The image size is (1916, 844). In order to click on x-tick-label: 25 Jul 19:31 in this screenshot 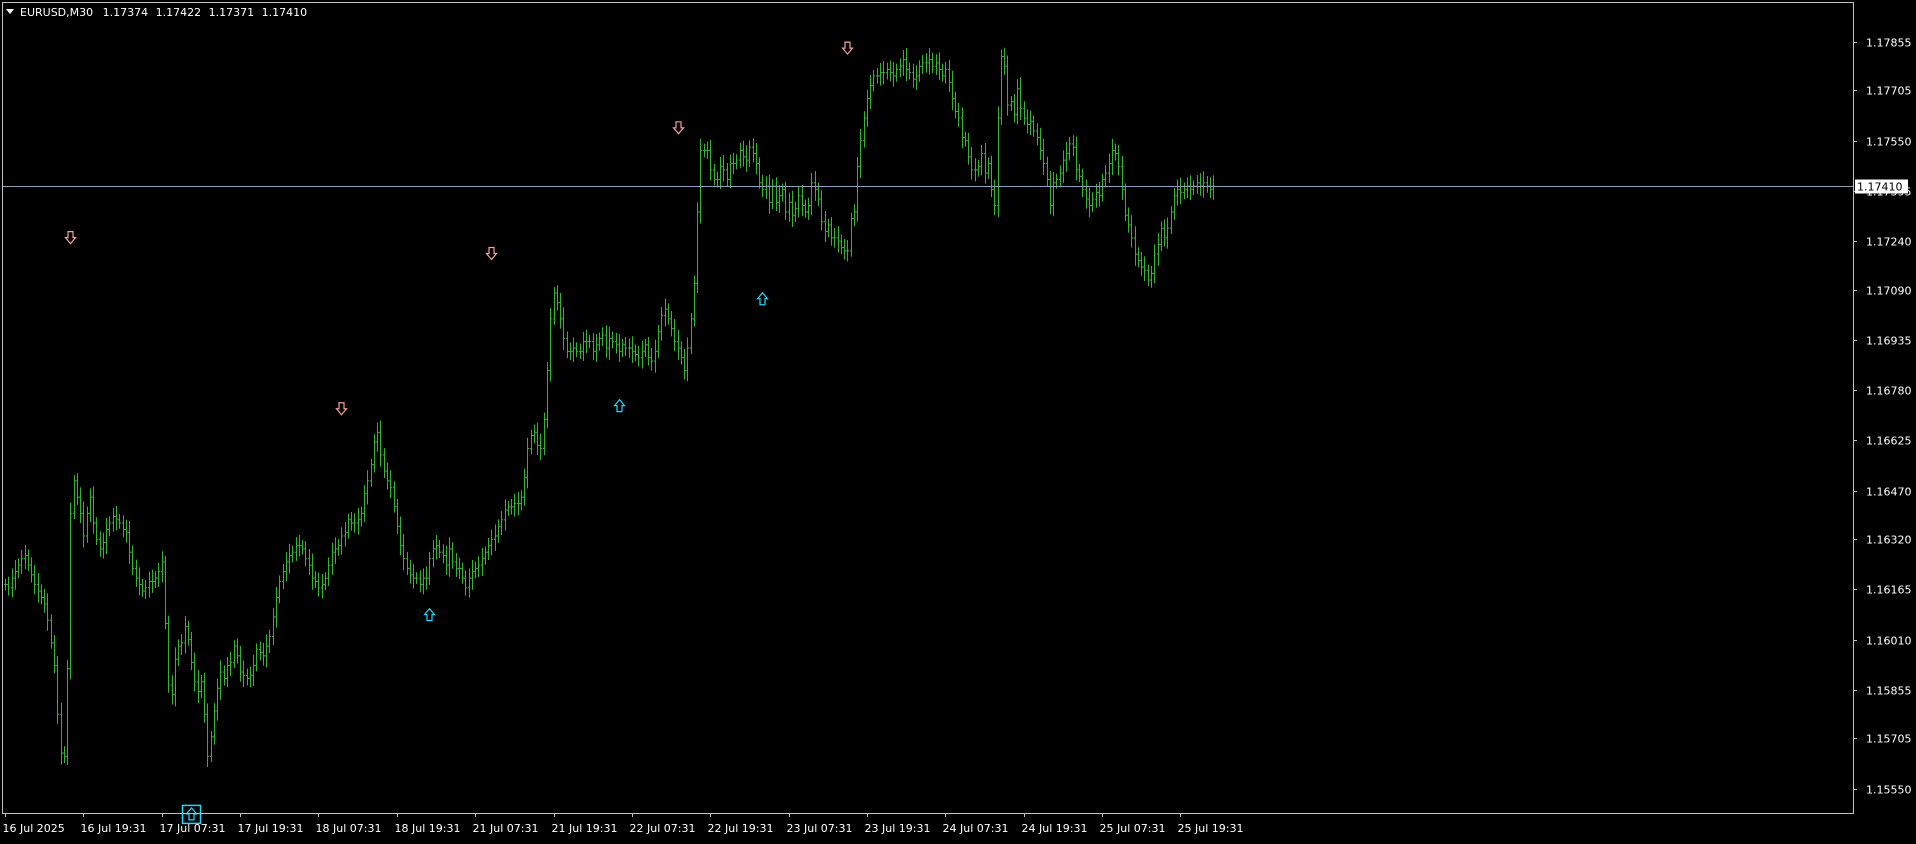, I will do `click(1211, 828)`.